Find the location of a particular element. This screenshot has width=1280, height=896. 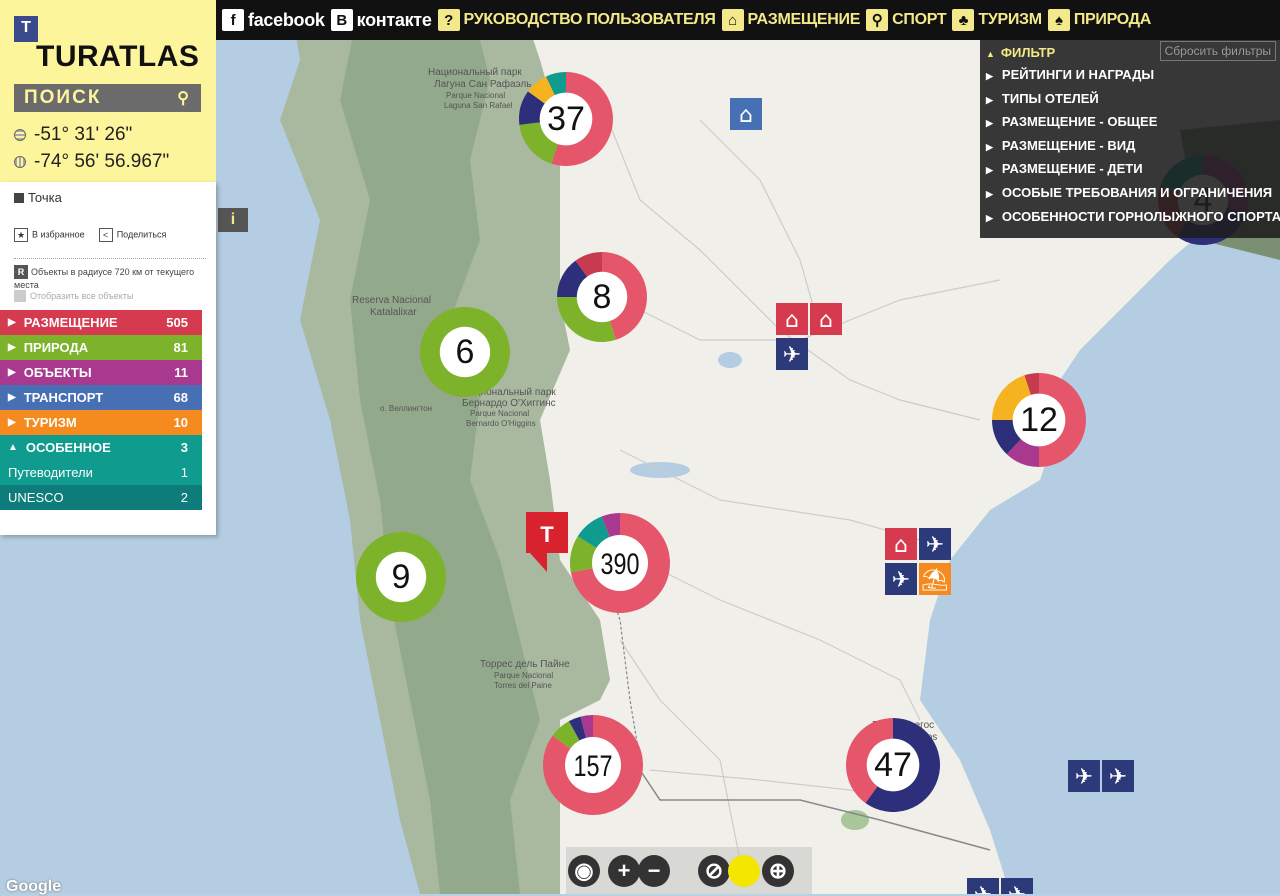

filter-item: ▶ РЕЙТИНГИ И НАГРАДЫ is located at coordinates (1133, 79).